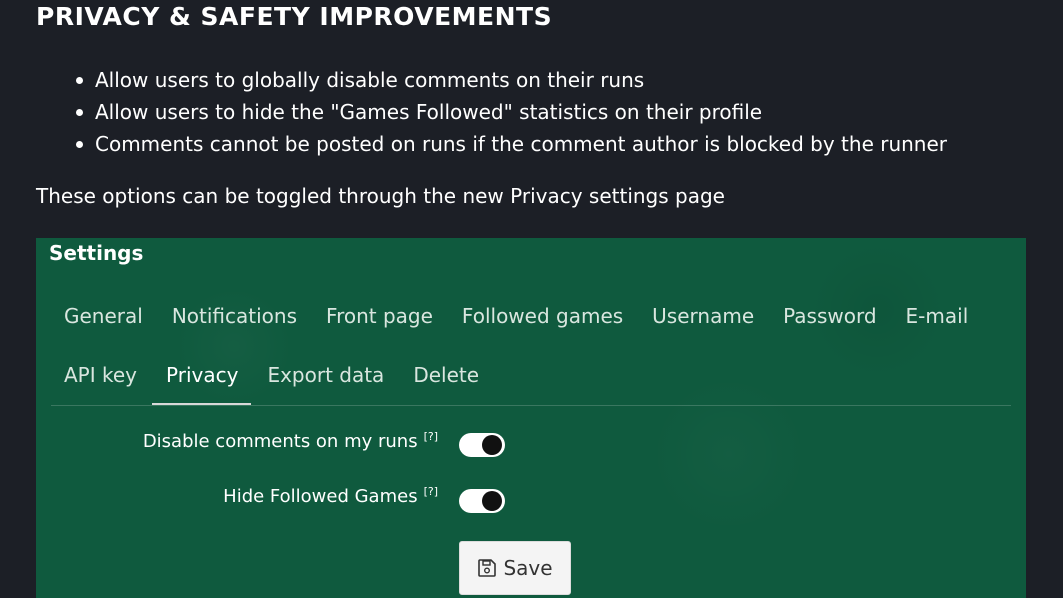 The width and height of the screenshot is (1063, 598). Describe the element at coordinates (96, 253) in the screenshot. I see `settings-title: Settings` at that location.